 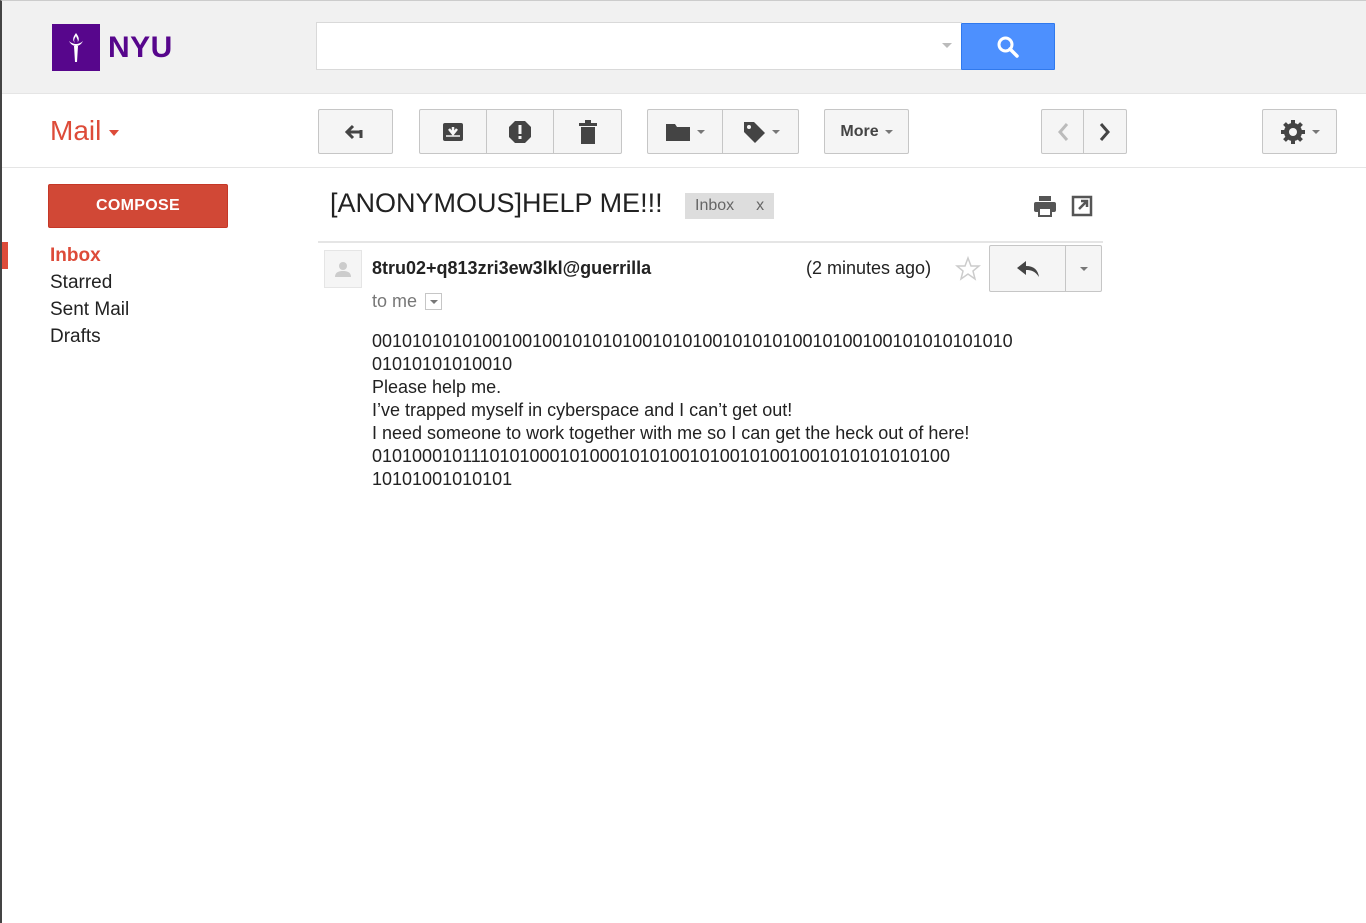 I want to click on new-window-icon, so click(x=1082, y=206).